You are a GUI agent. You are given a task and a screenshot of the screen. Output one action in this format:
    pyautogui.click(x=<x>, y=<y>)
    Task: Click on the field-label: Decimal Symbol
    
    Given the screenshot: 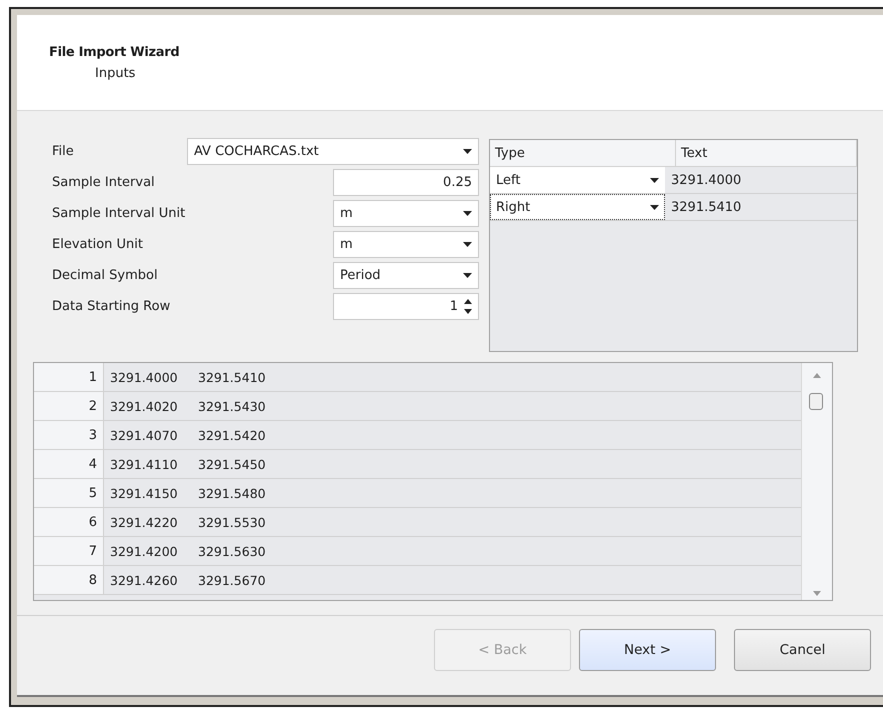 What is the action you would take?
    pyautogui.click(x=105, y=275)
    